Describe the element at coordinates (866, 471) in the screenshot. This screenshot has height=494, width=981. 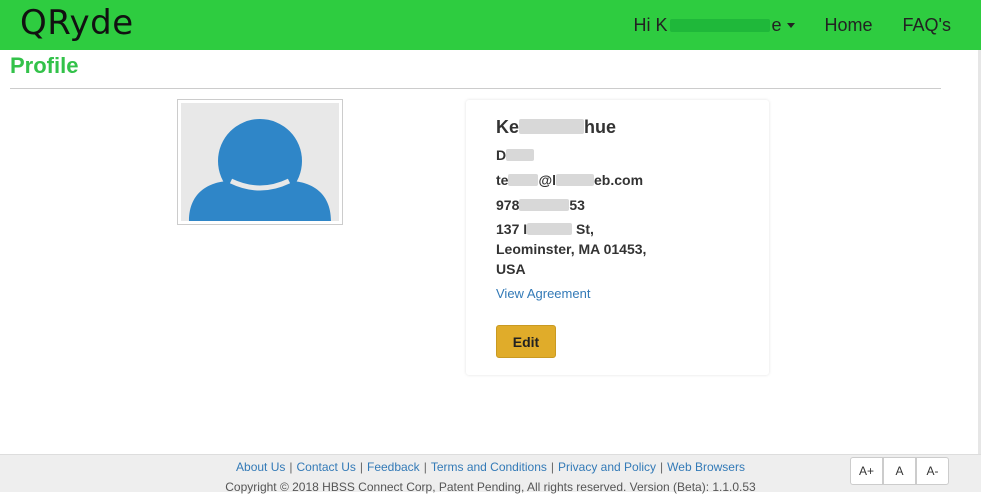
I see `font-increase-button: A+` at that location.